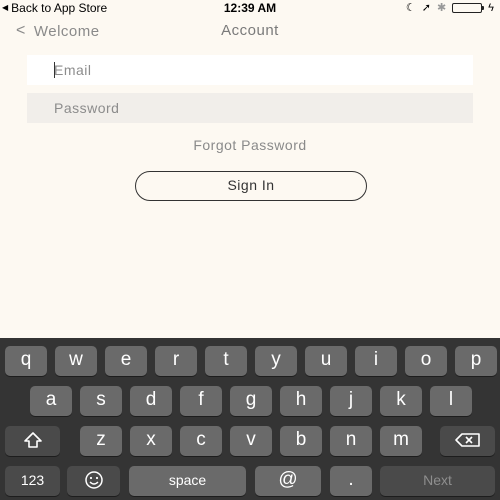 This screenshot has width=500, height=500. Describe the element at coordinates (251, 401) in the screenshot. I see `key-g: g` at that location.